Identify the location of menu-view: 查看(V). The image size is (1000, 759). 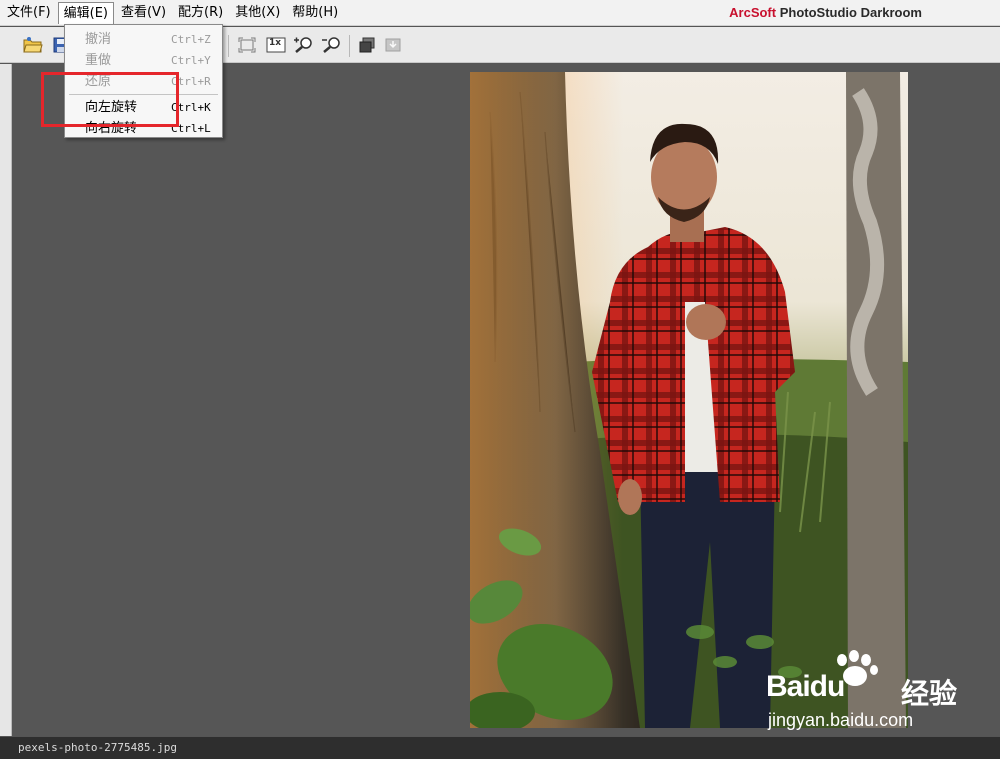
(143, 13).